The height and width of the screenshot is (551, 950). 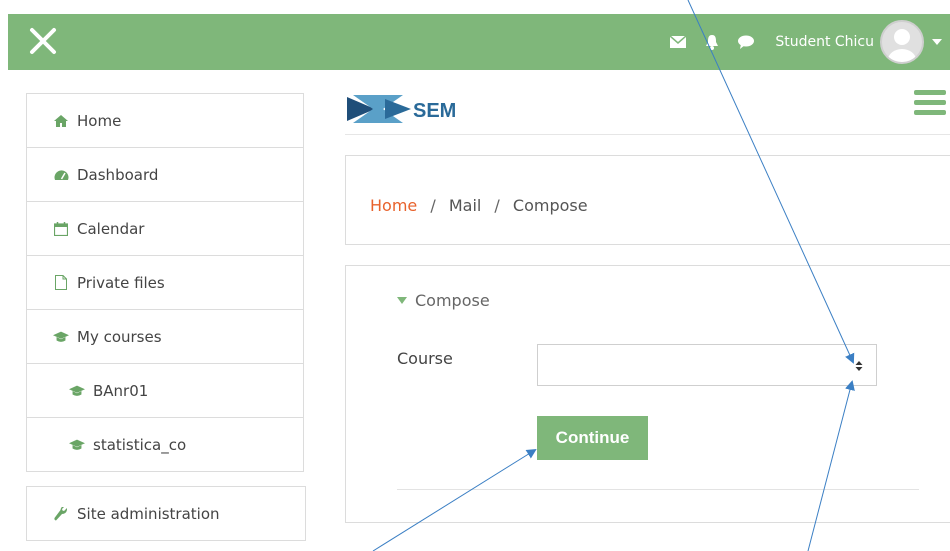 What do you see at coordinates (647, 200) in the screenshot?
I see `breadcrumb-card: Home / Mail / Compose` at bounding box center [647, 200].